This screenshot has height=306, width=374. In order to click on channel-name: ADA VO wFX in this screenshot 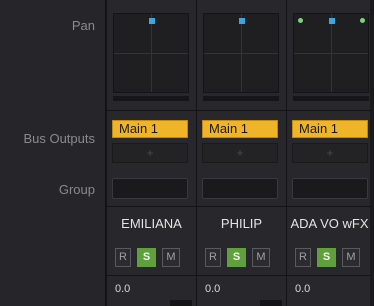, I will do `click(329, 223)`.